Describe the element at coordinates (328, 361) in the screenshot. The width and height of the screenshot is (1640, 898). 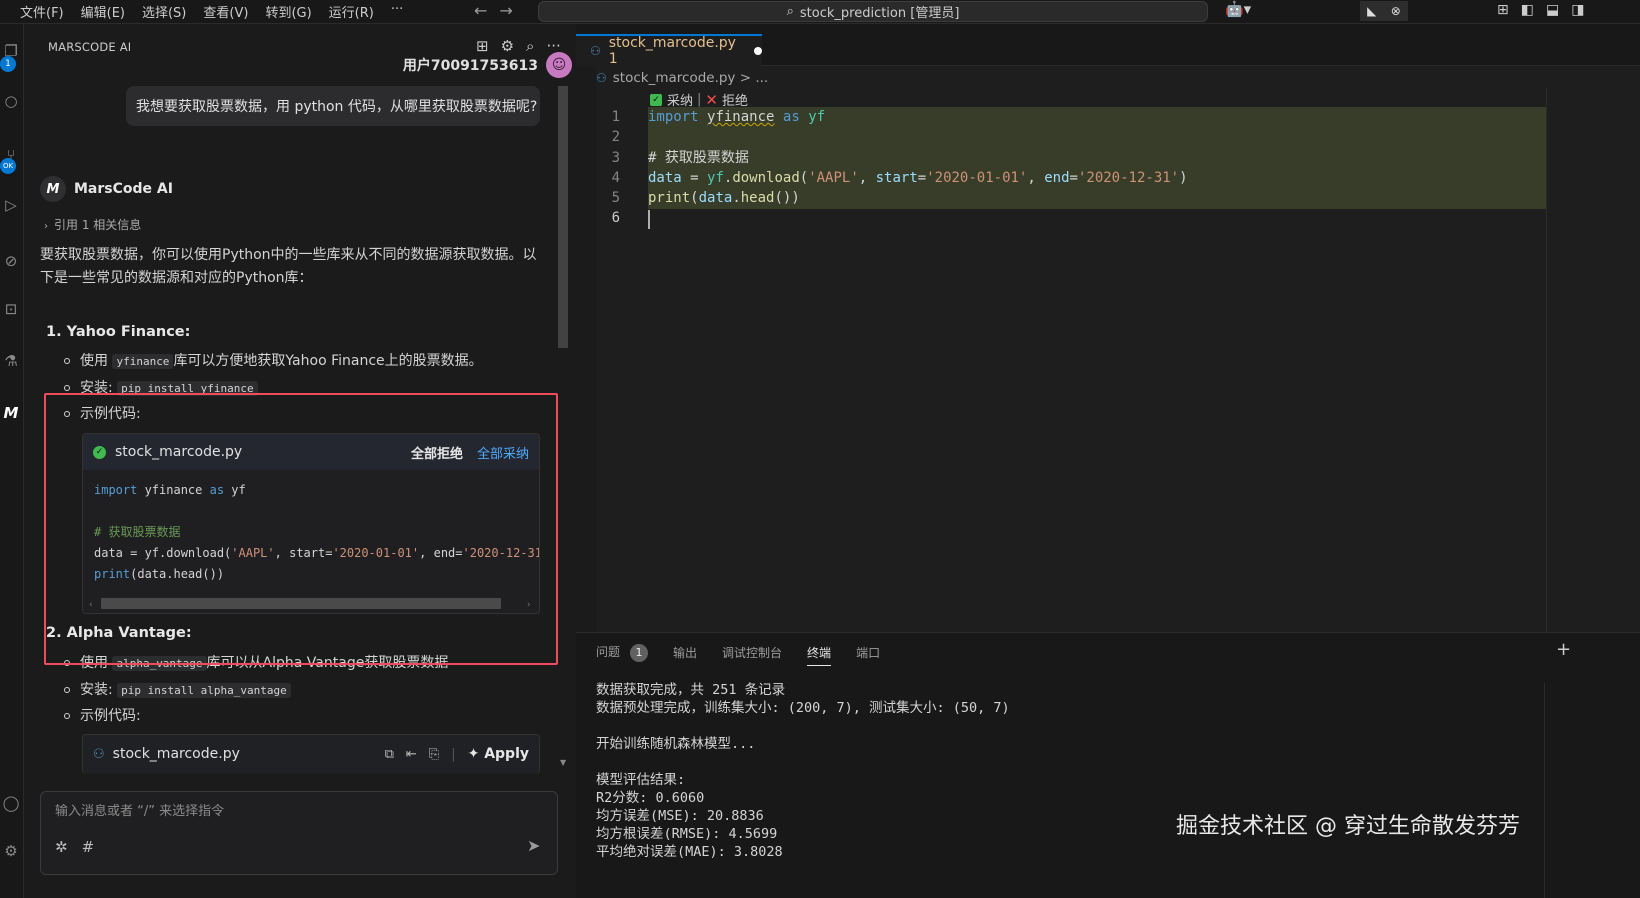
I see `list-text: 库可以方便地获取Yahoo Finance上的股票数据。` at that location.